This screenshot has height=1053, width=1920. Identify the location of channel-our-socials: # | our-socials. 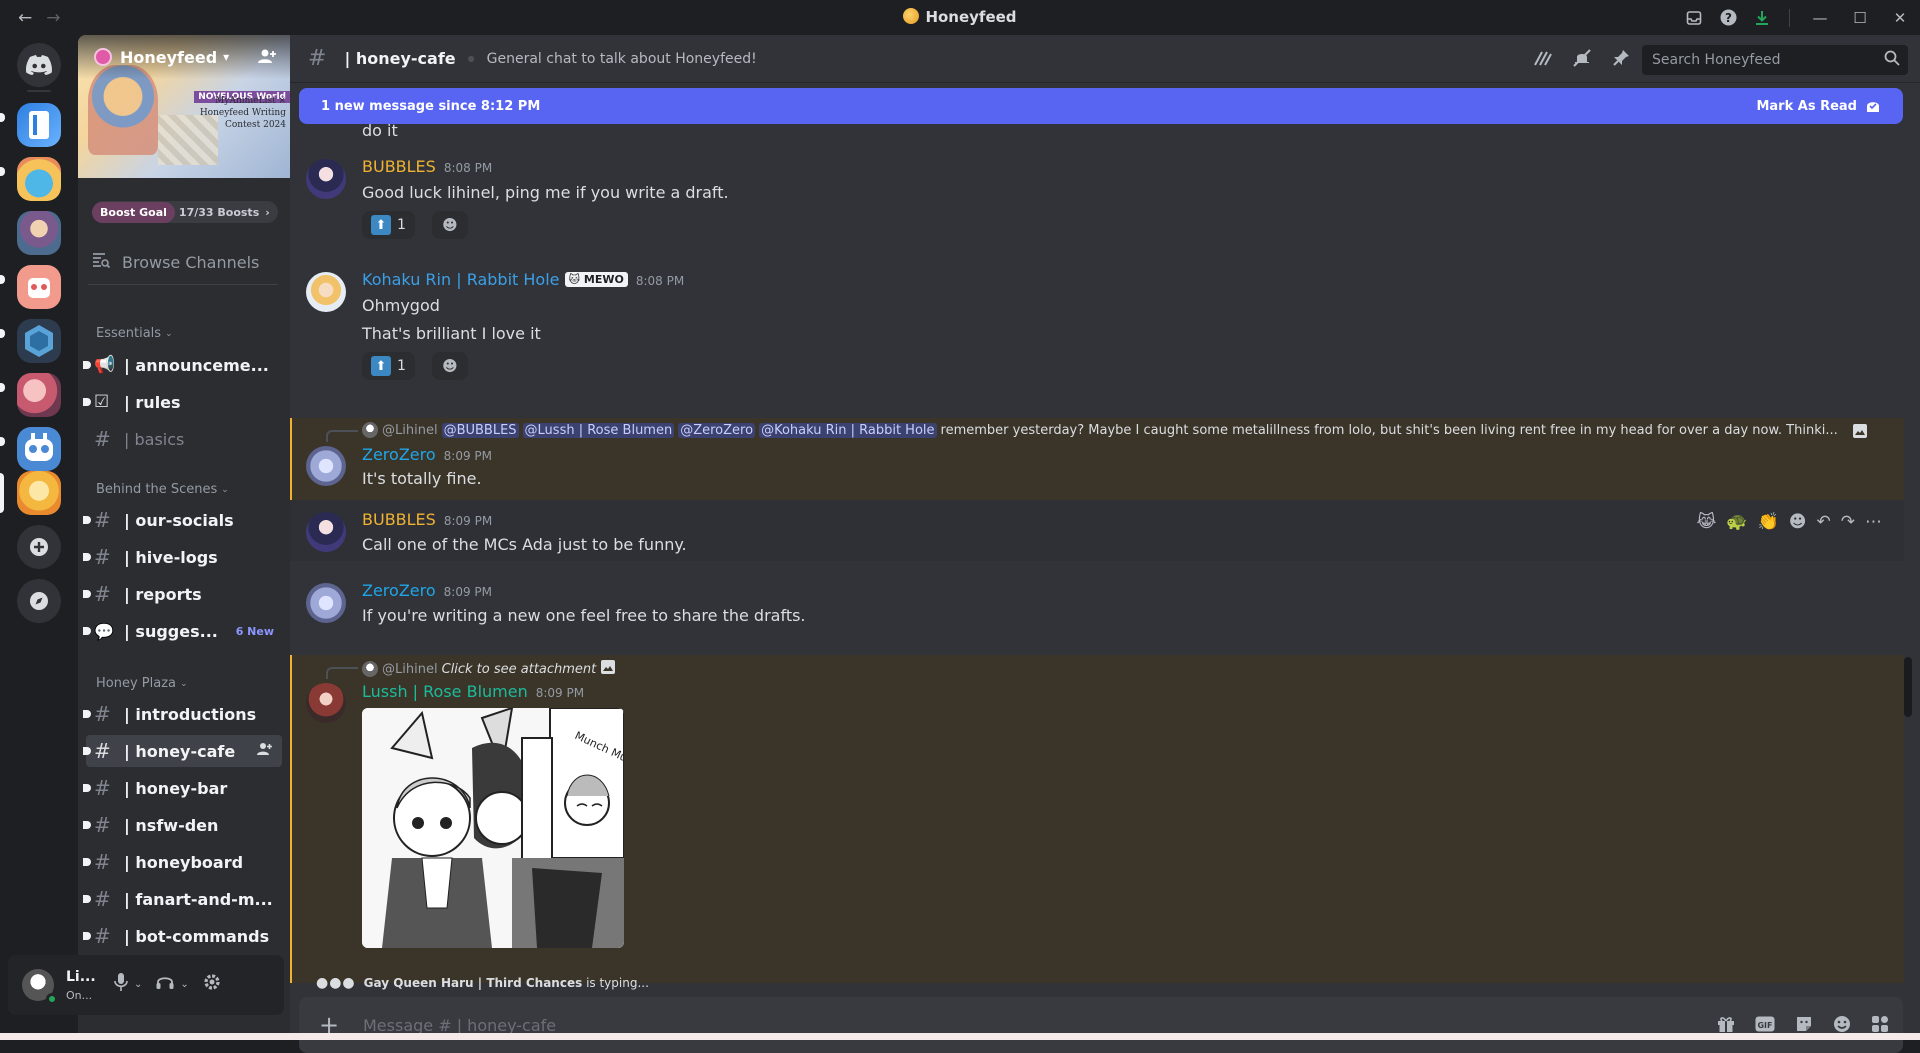
(182, 520).